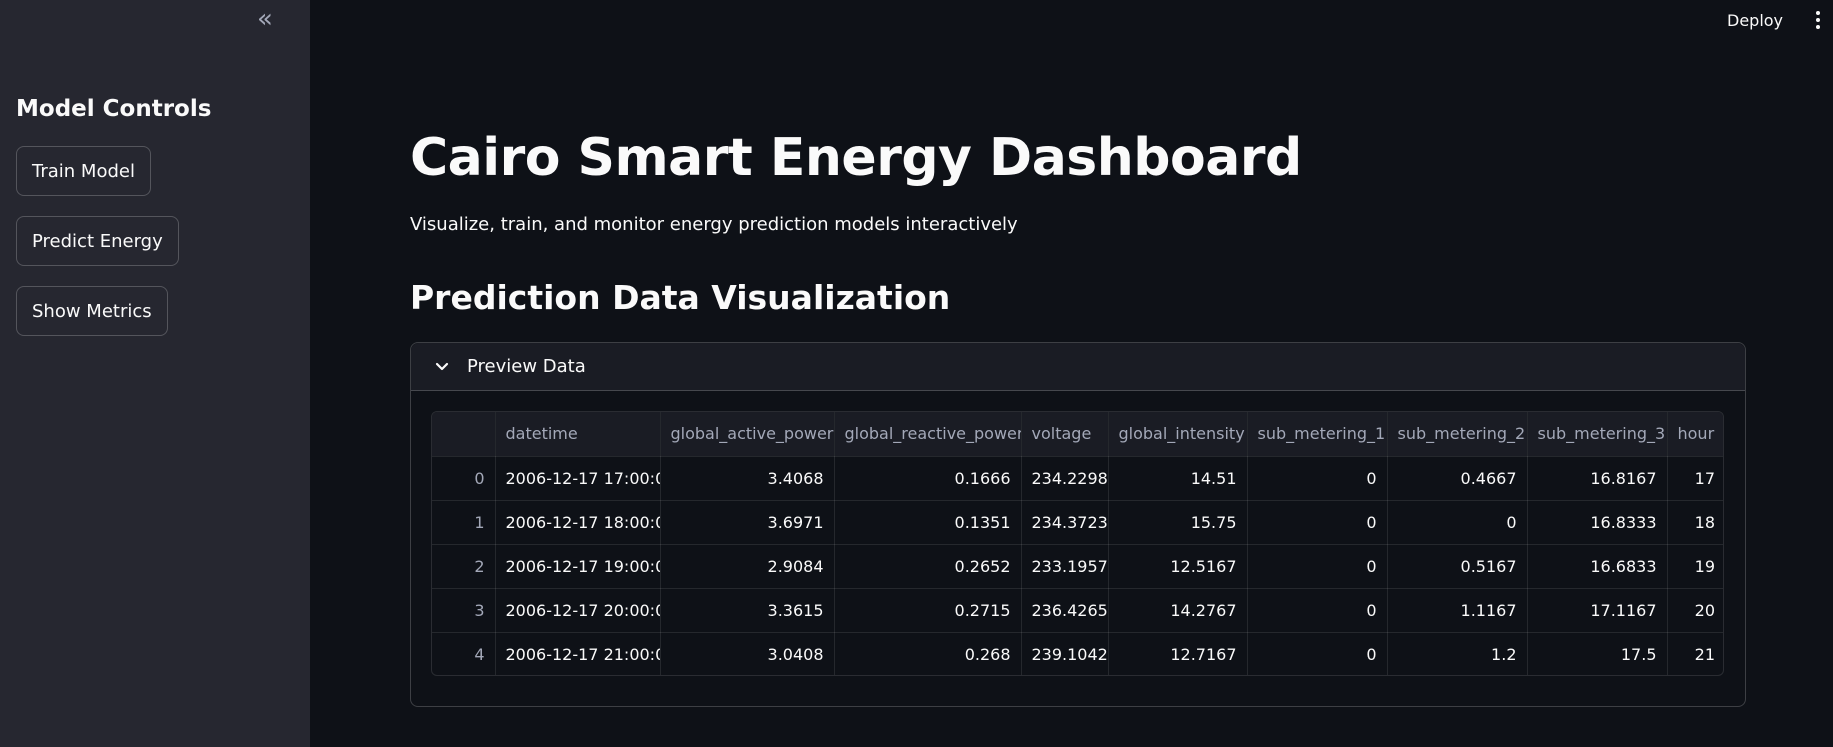  I want to click on table-cell: 0.4667, so click(1457, 478).